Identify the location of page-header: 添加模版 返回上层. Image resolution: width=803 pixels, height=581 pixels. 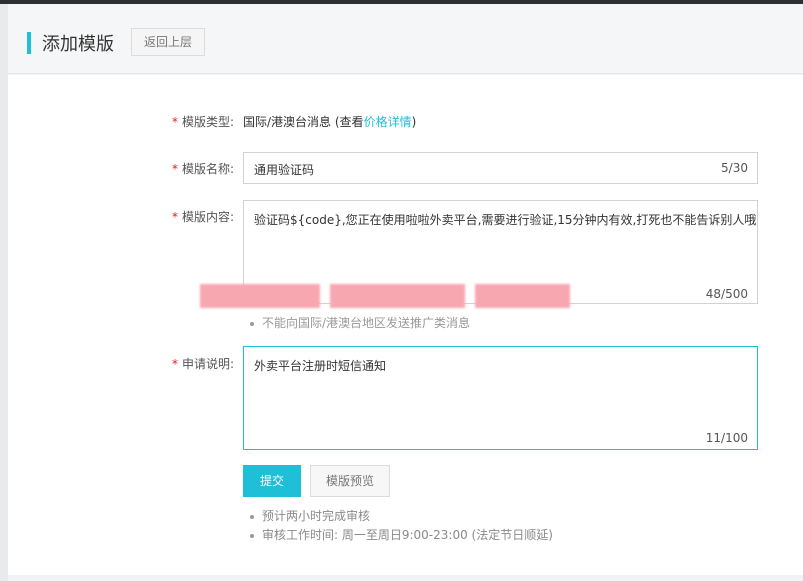
(405, 39).